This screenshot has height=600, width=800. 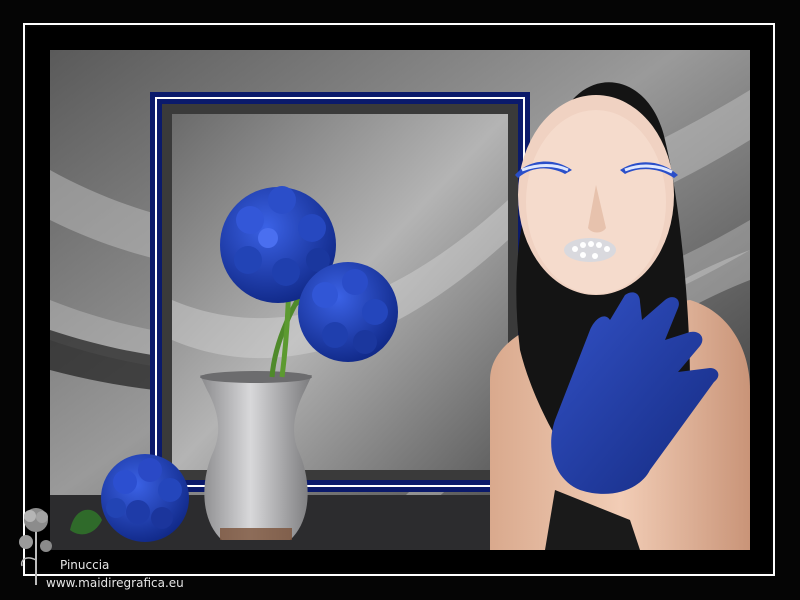 What do you see at coordinates (256, 455) in the screenshot?
I see `ceramic-vase` at bounding box center [256, 455].